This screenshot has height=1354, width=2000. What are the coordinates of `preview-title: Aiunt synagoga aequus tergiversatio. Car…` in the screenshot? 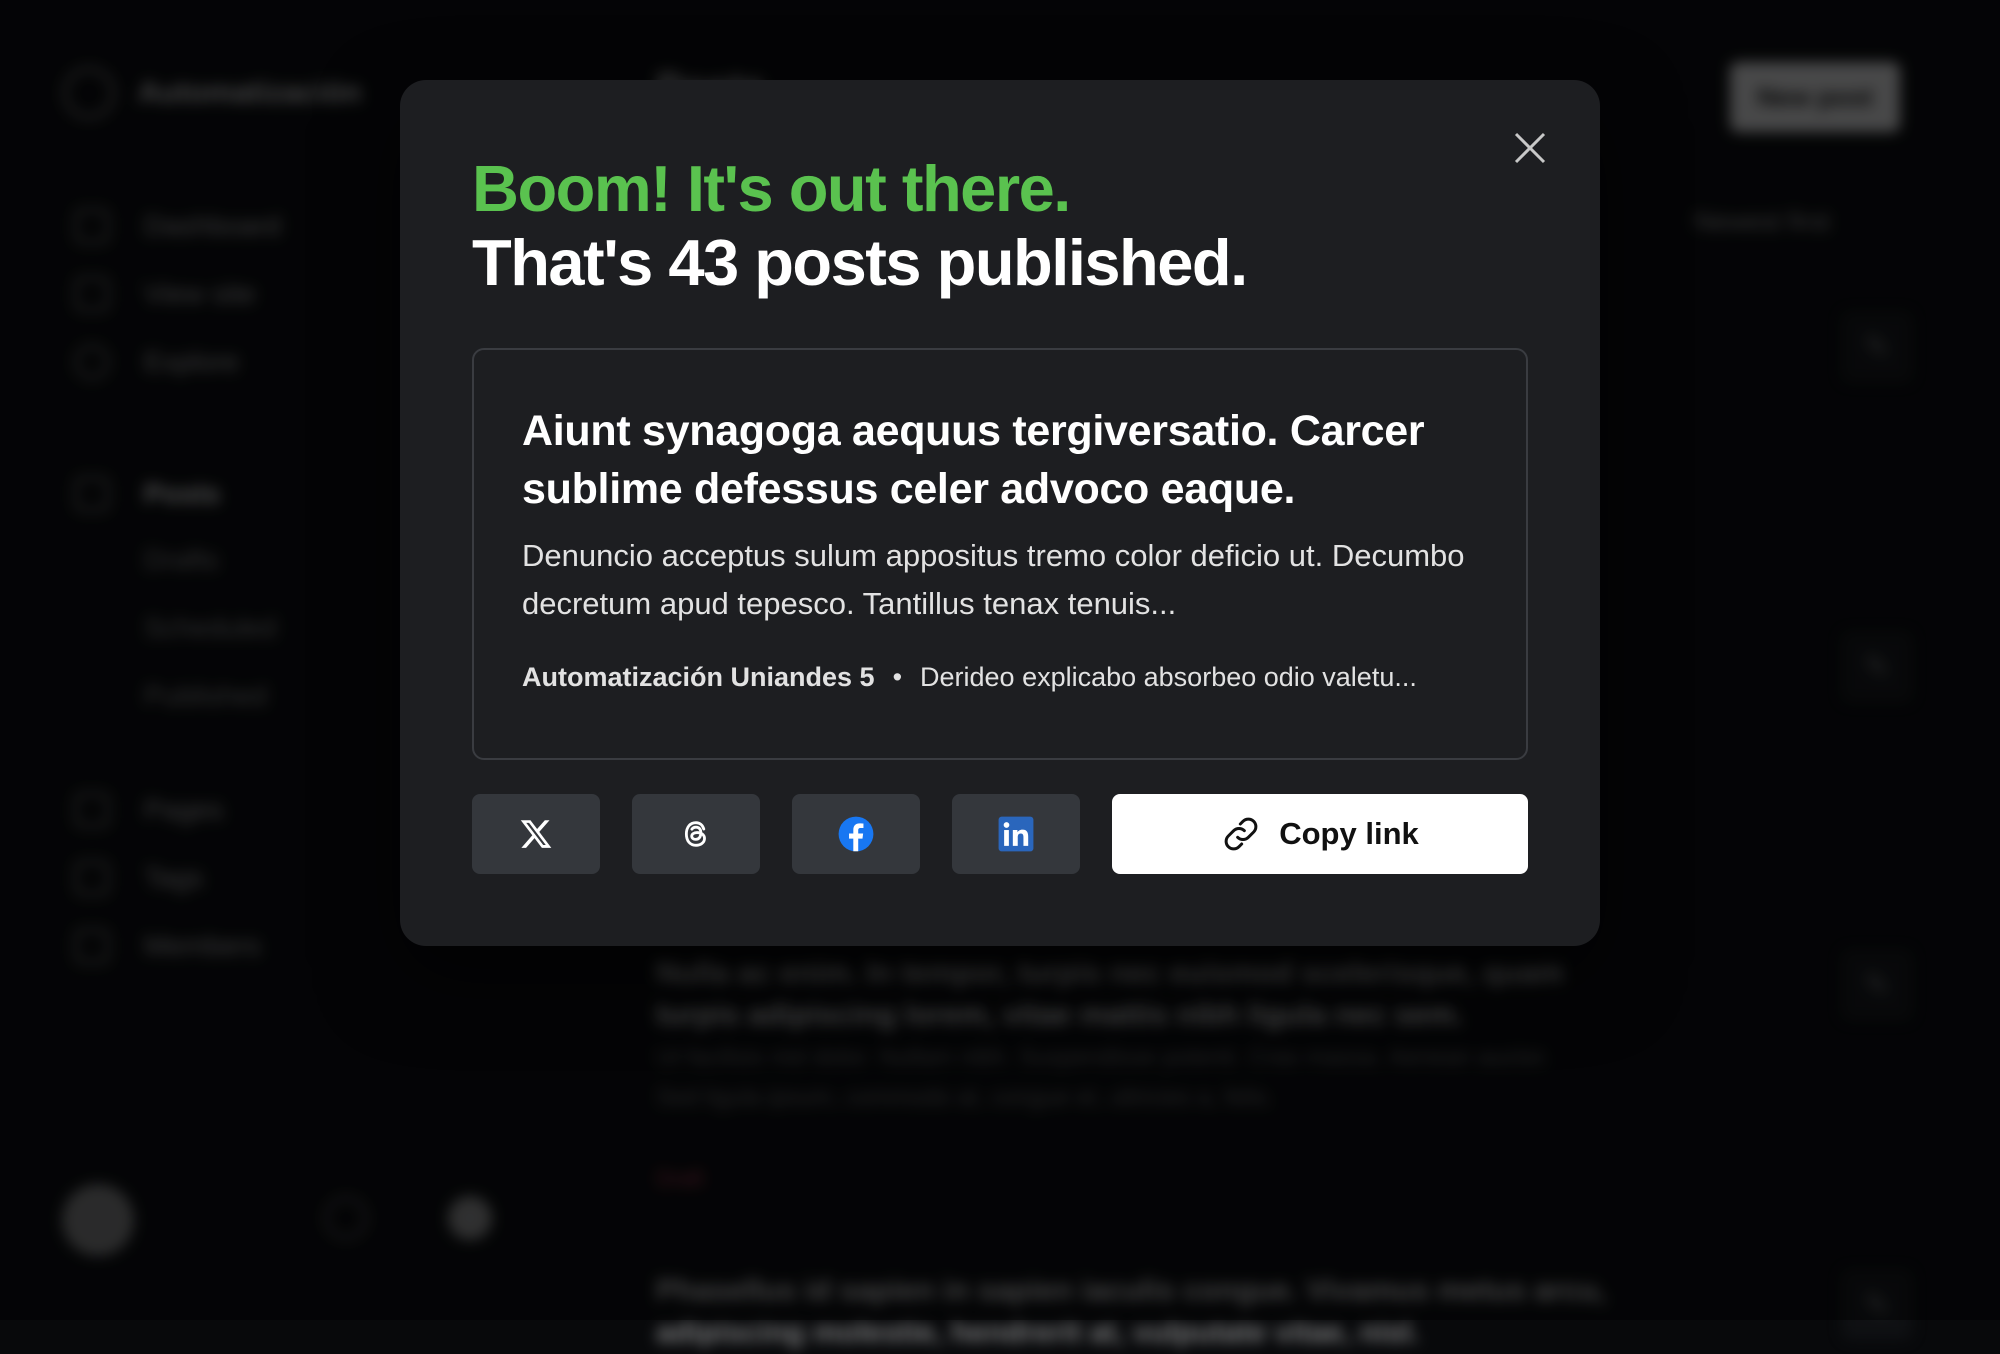 It's located at (973, 460).